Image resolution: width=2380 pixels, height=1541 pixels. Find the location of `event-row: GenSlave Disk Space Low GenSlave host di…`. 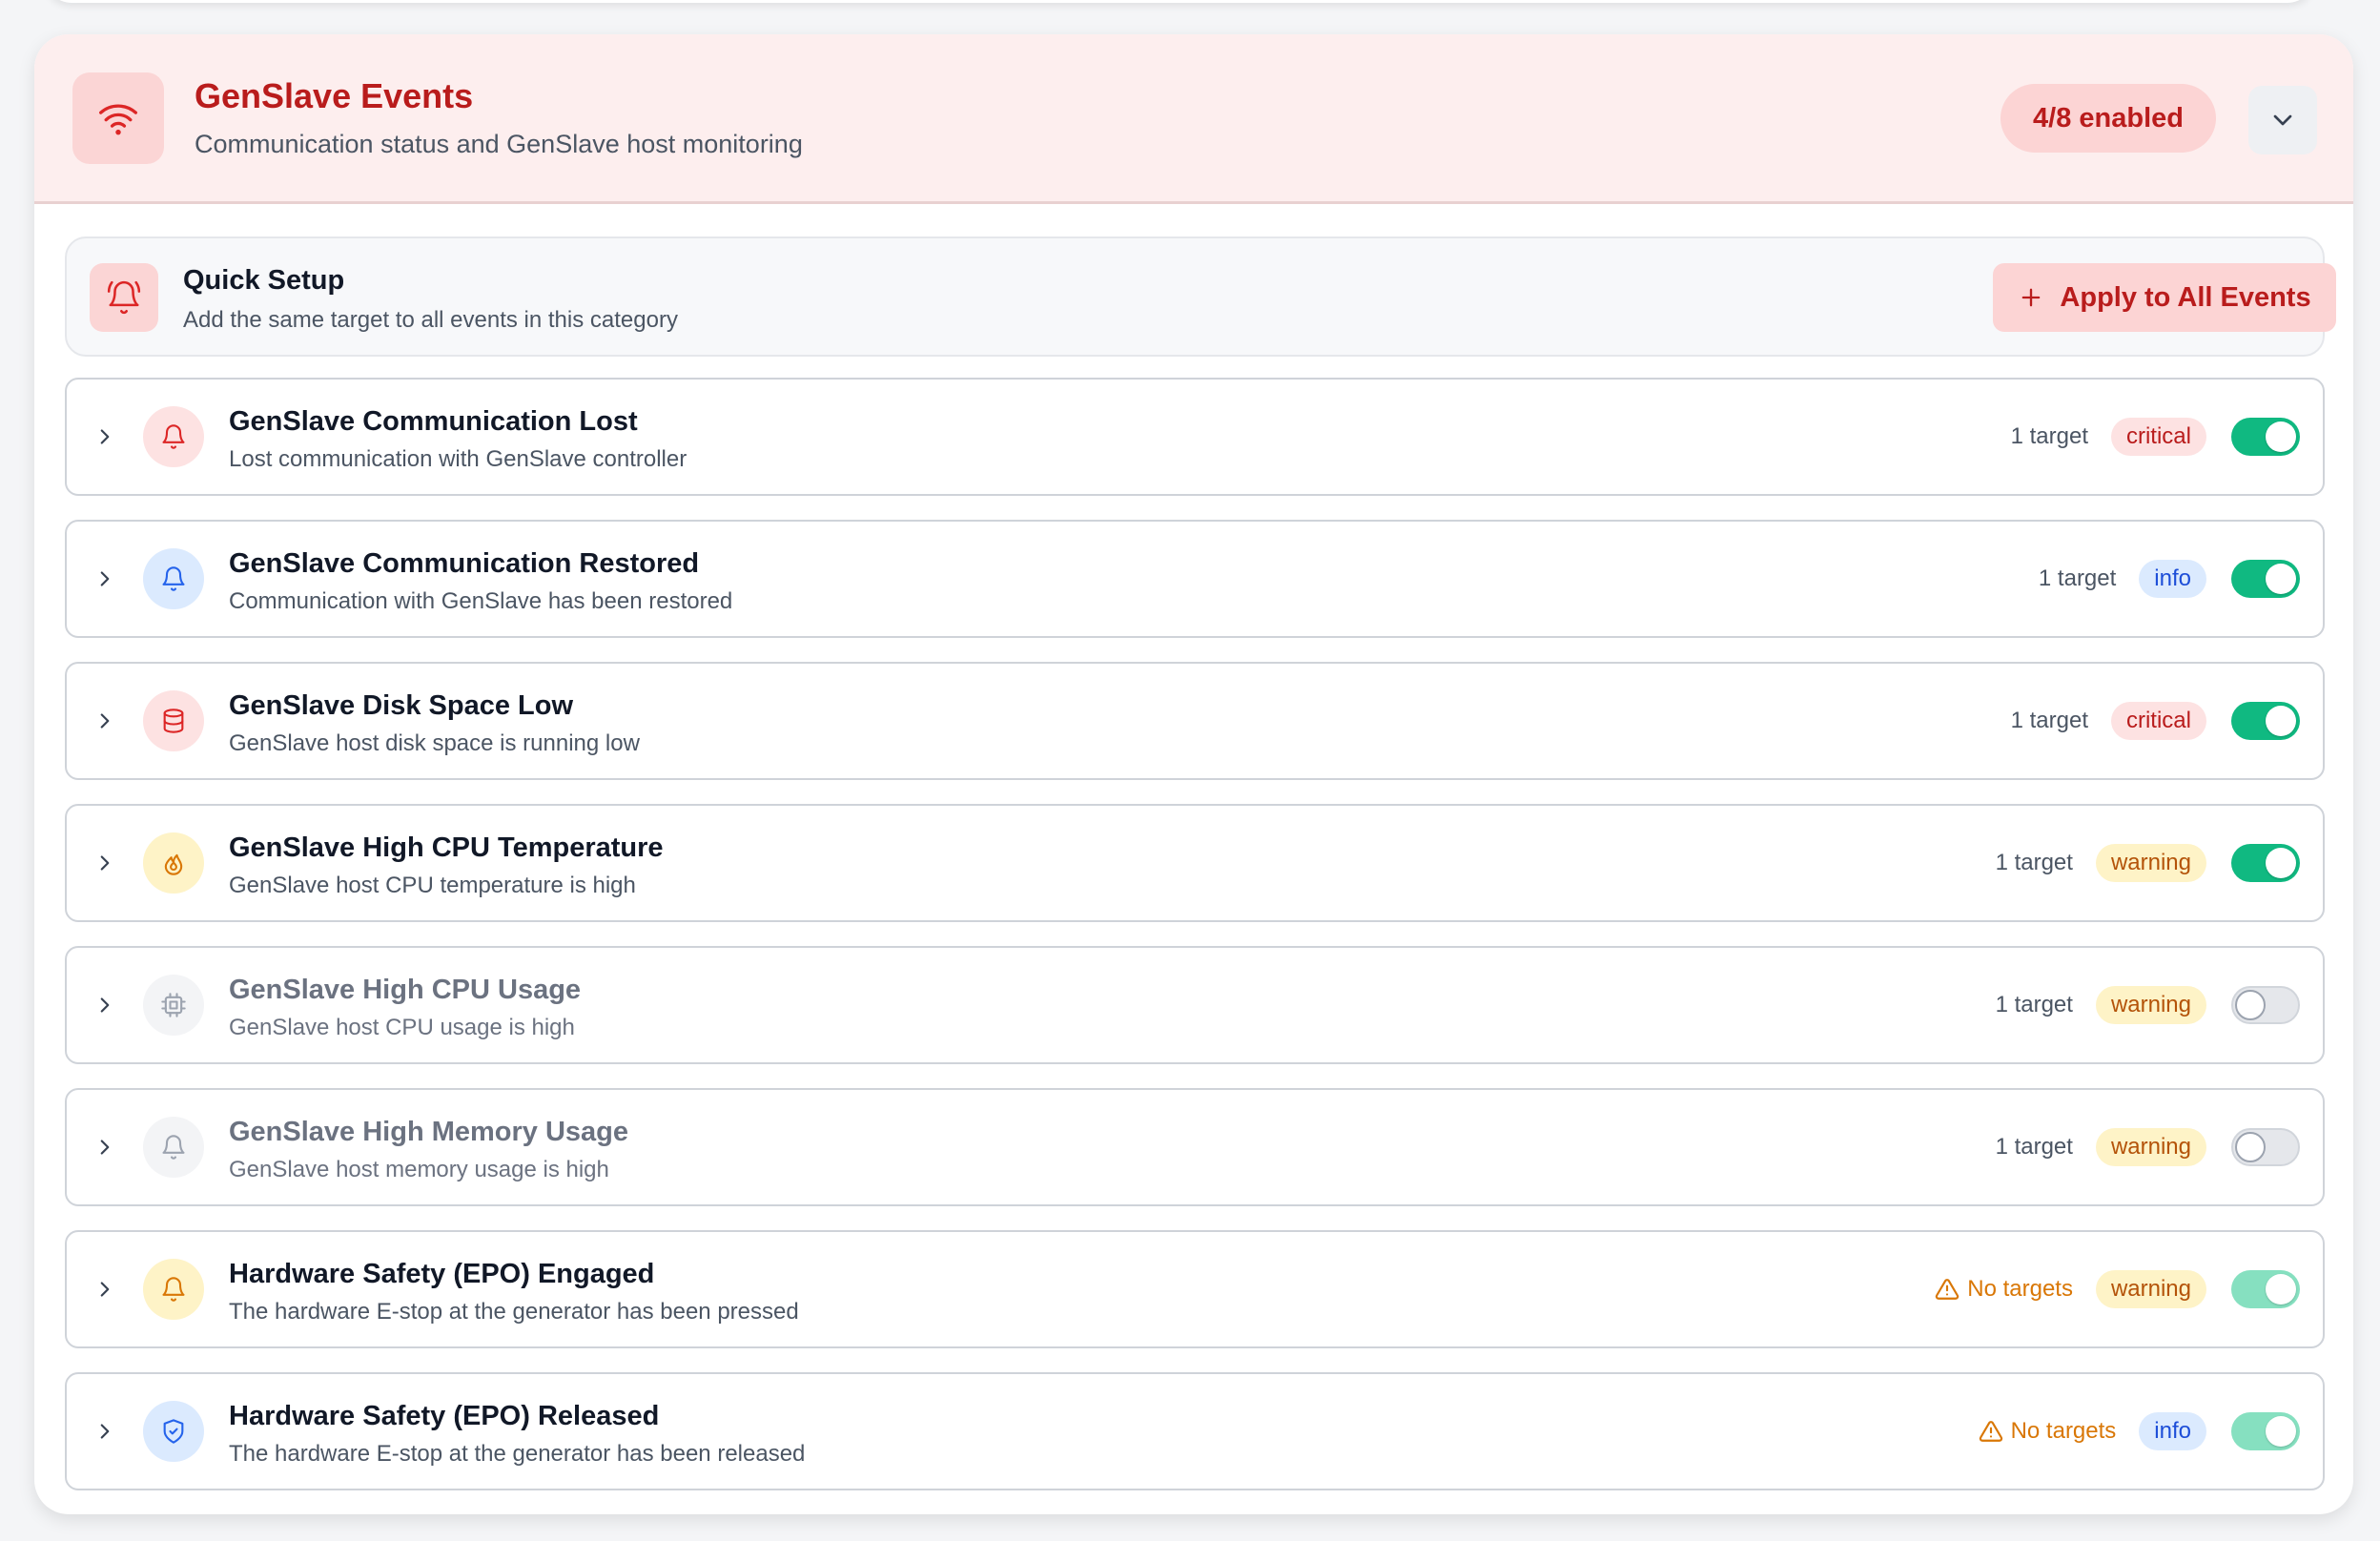

event-row: GenSlave Disk Space Low GenSlave host di… is located at coordinates (1195, 721).